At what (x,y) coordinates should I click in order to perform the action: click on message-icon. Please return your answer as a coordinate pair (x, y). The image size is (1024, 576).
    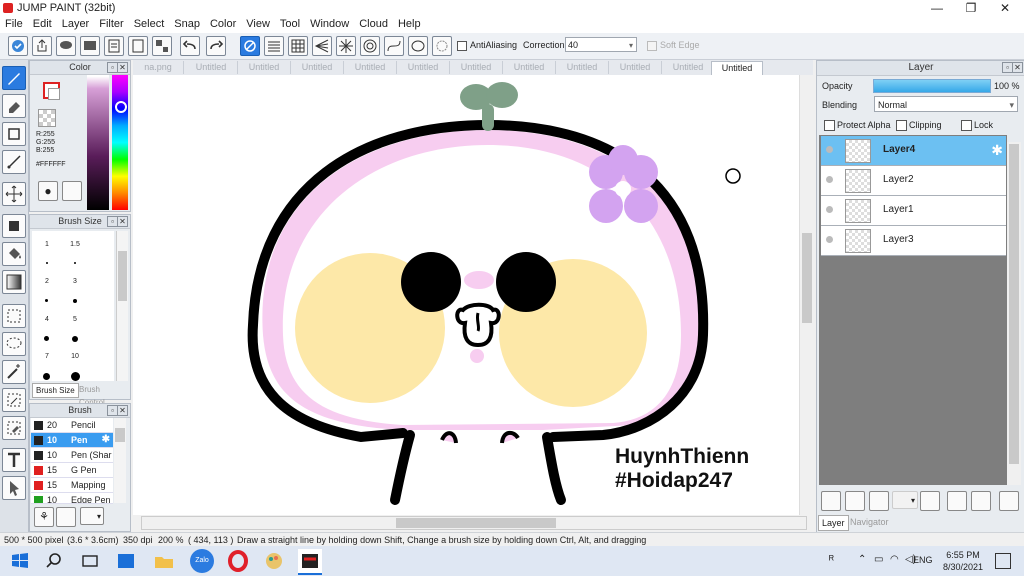
    Looking at the image, I should click on (90, 46).